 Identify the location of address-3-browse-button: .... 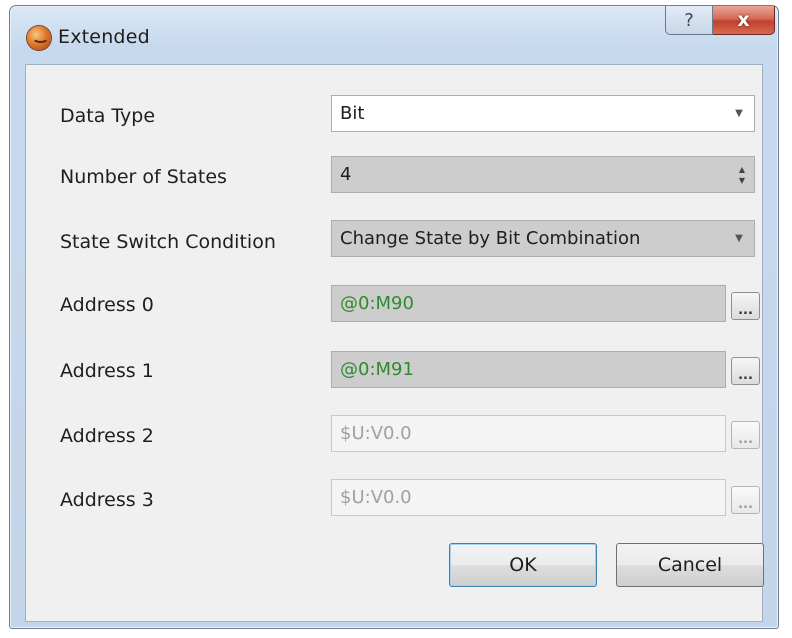
(745, 500).